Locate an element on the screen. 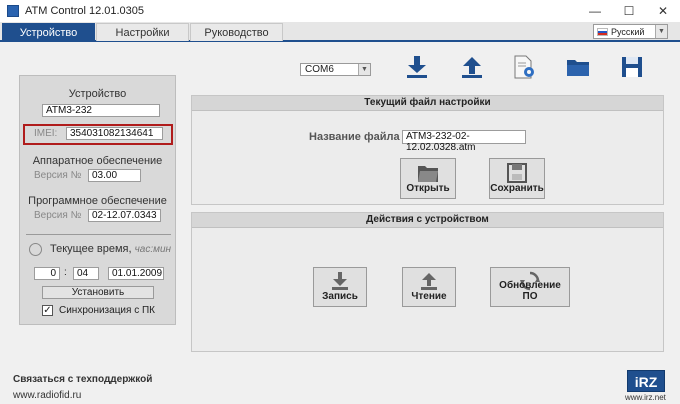 The height and width of the screenshot is (404, 680). sync-checkbox: ✓ is located at coordinates (47, 310).